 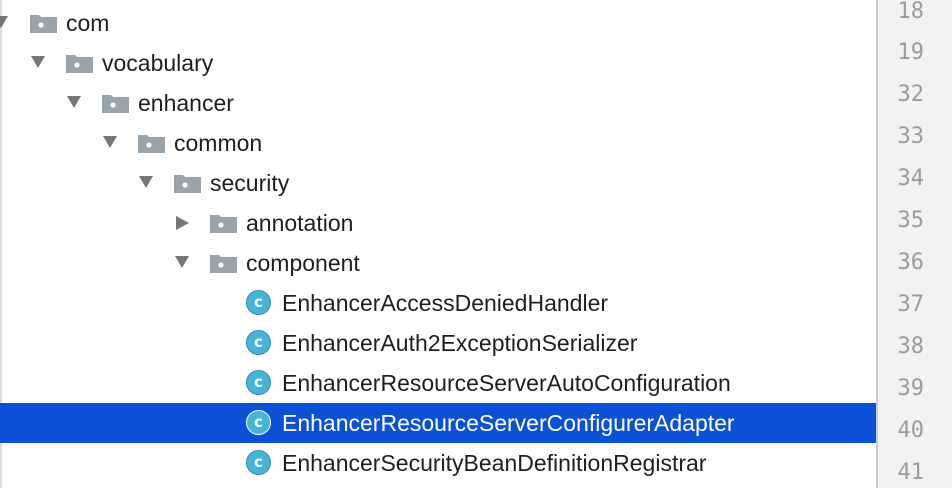 What do you see at coordinates (303, 263) in the screenshot?
I see `tree-row-label: component` at bounding box center [303, 263].